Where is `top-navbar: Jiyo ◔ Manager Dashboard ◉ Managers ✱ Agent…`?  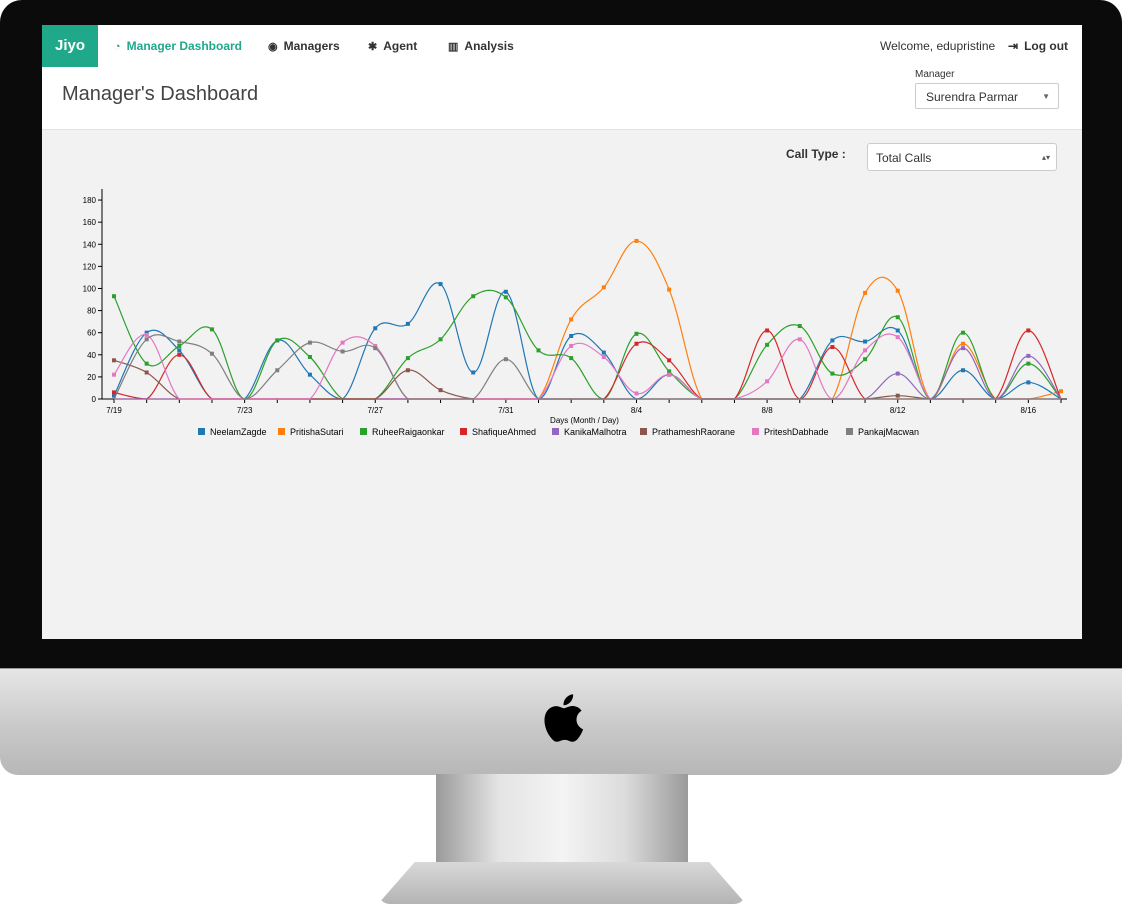
top-navbar: Jiyo ◔ Manager Dashboard ◉ Managers ✱ Agent… is located at coordinates (562, 46).